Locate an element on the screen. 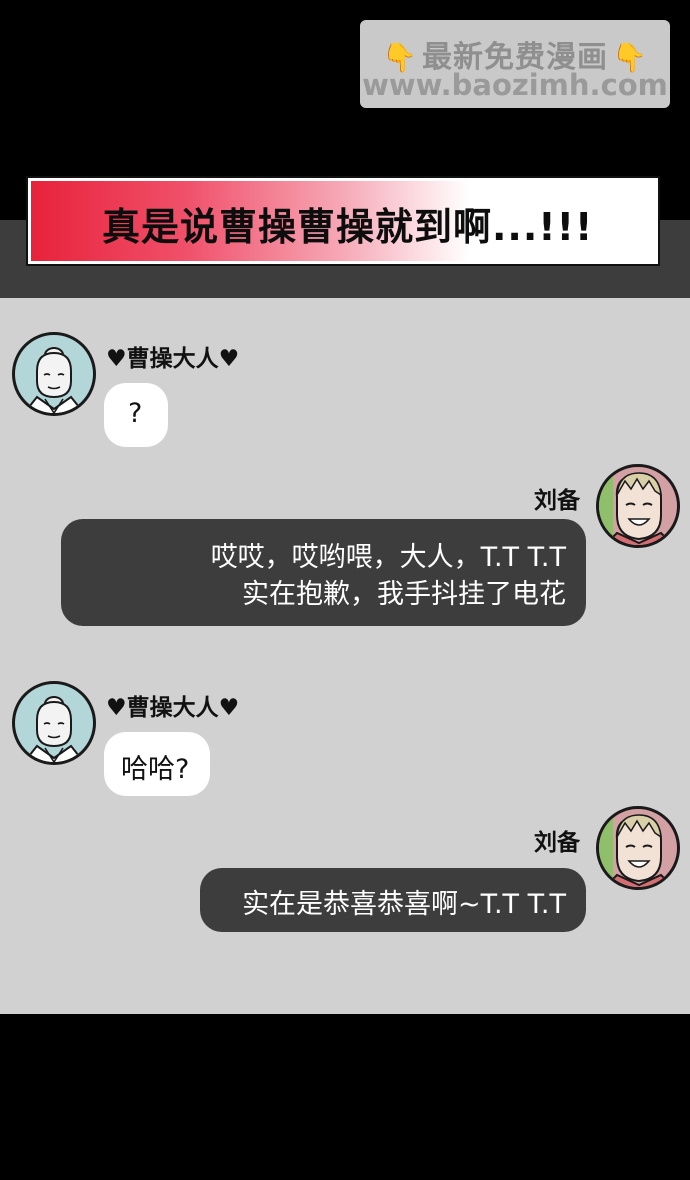 Image resolution: width=690 pixels, height=1180 pixels. message-text: 哎哎，哎哟喂，大人，T.T T.T is located at coordinates (388, 557).